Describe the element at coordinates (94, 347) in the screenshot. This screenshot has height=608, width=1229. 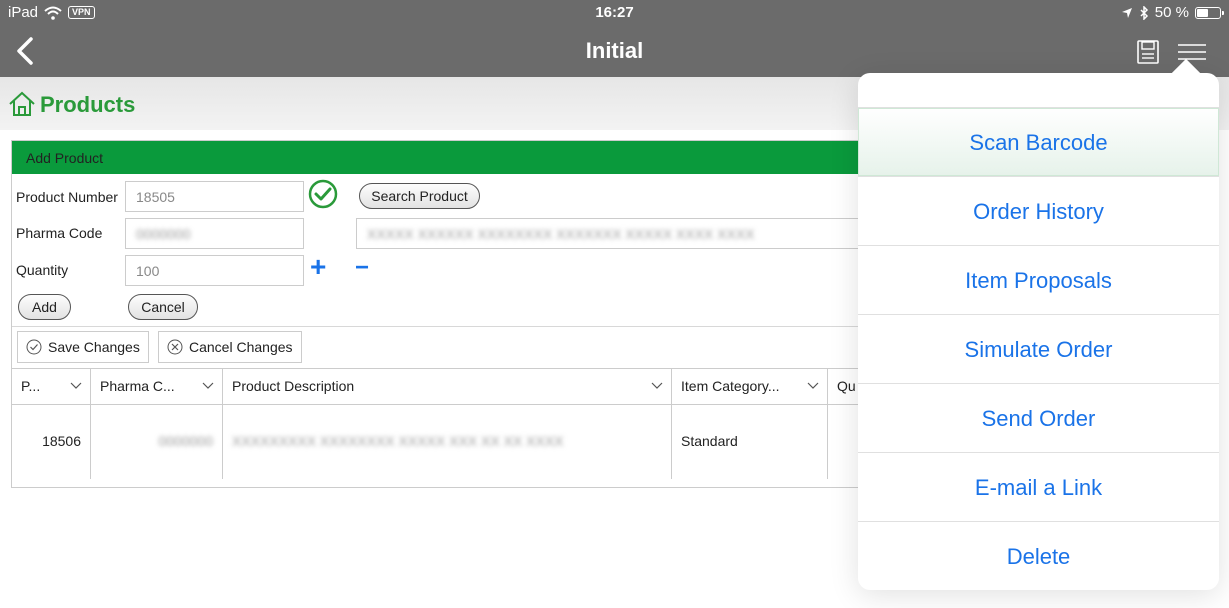
I see `save-changes-label: Save Changes` at that location.